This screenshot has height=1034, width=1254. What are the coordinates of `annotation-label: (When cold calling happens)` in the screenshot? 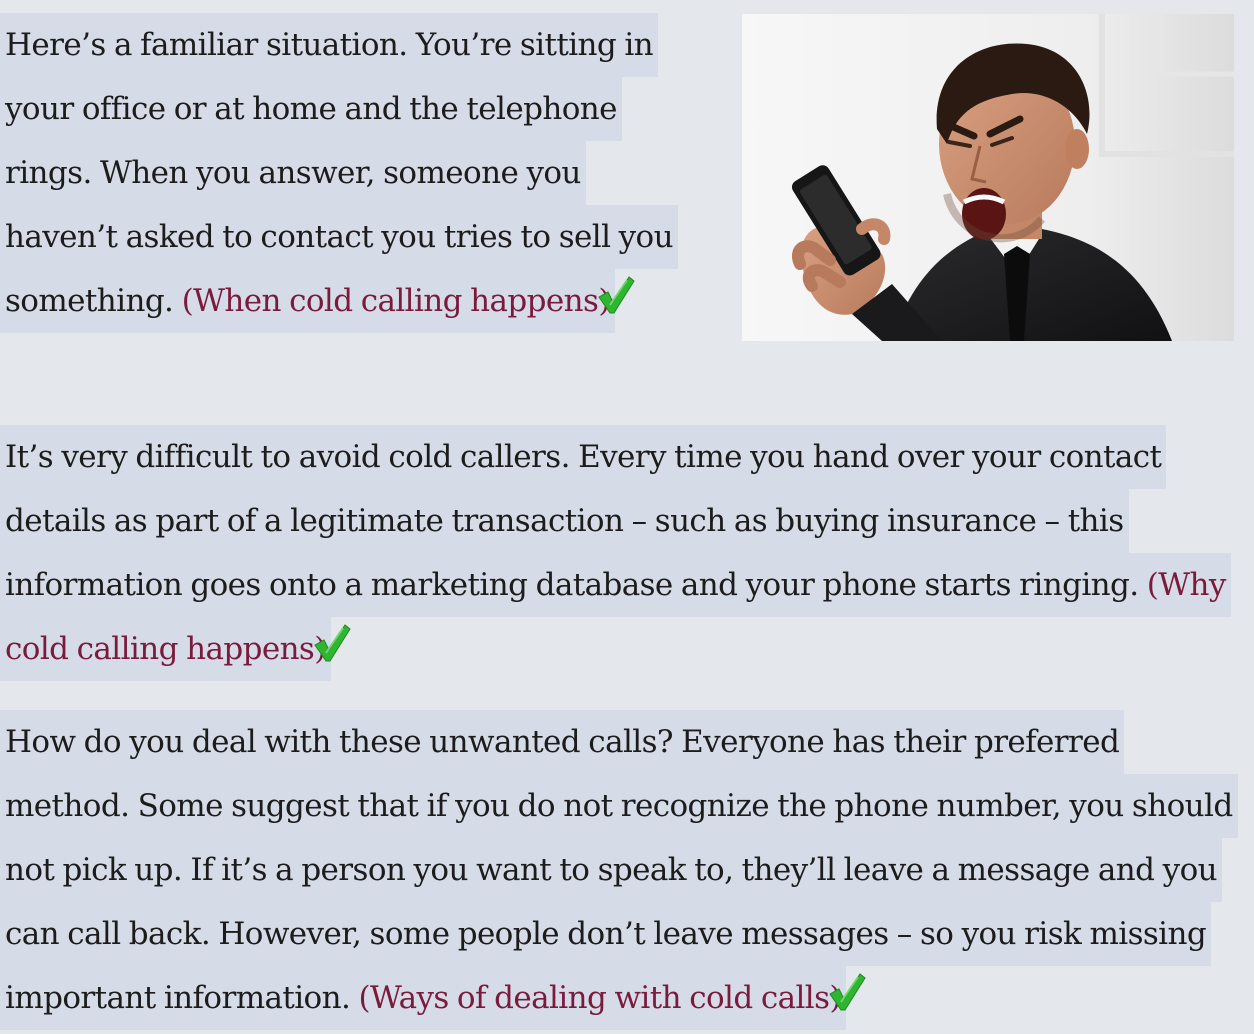 It's located at (396, 301).